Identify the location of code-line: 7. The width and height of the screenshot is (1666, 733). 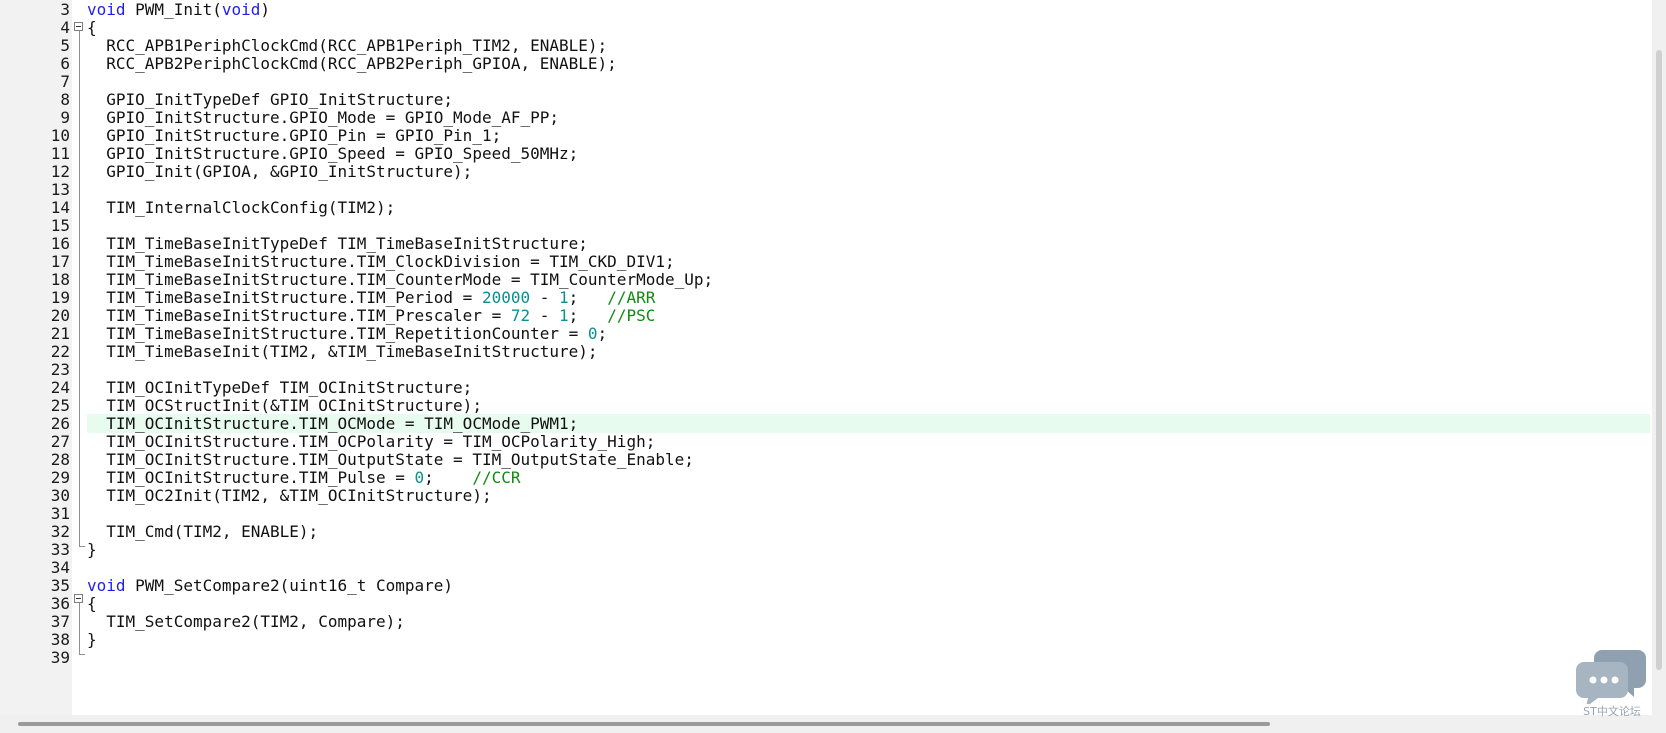
(825, 81).